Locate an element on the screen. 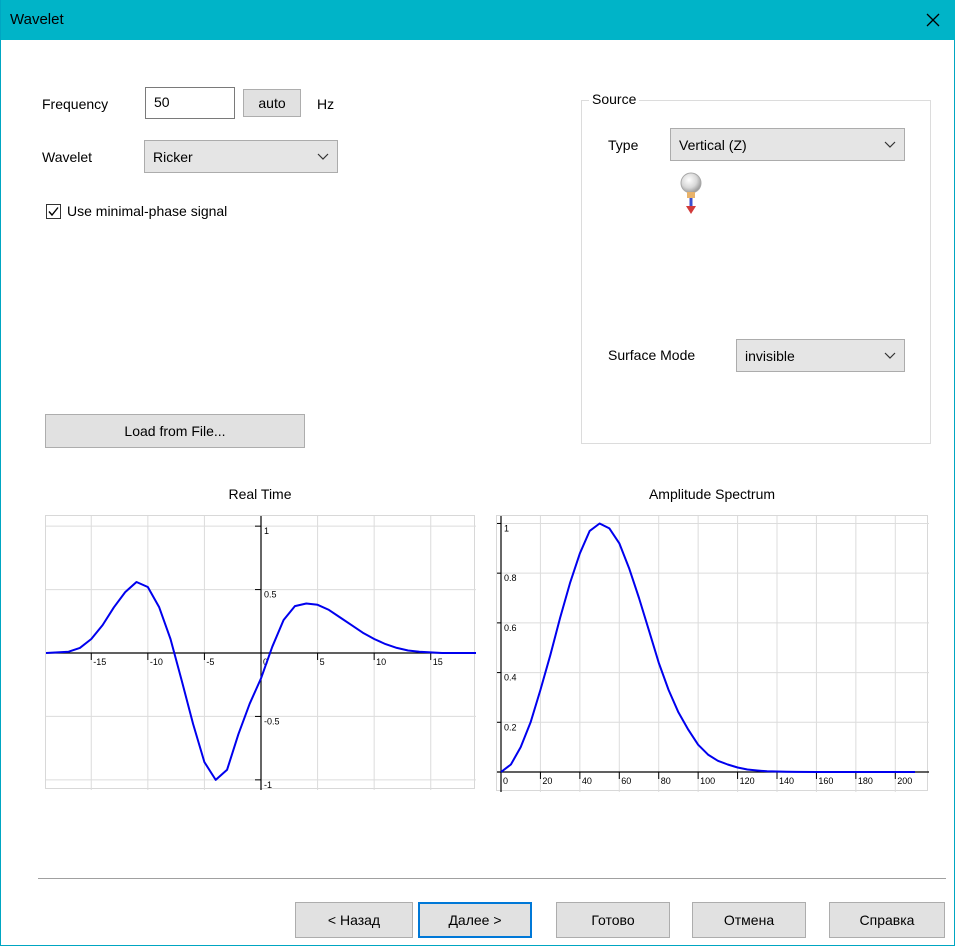  series-line is located at coordinates (707, 647).